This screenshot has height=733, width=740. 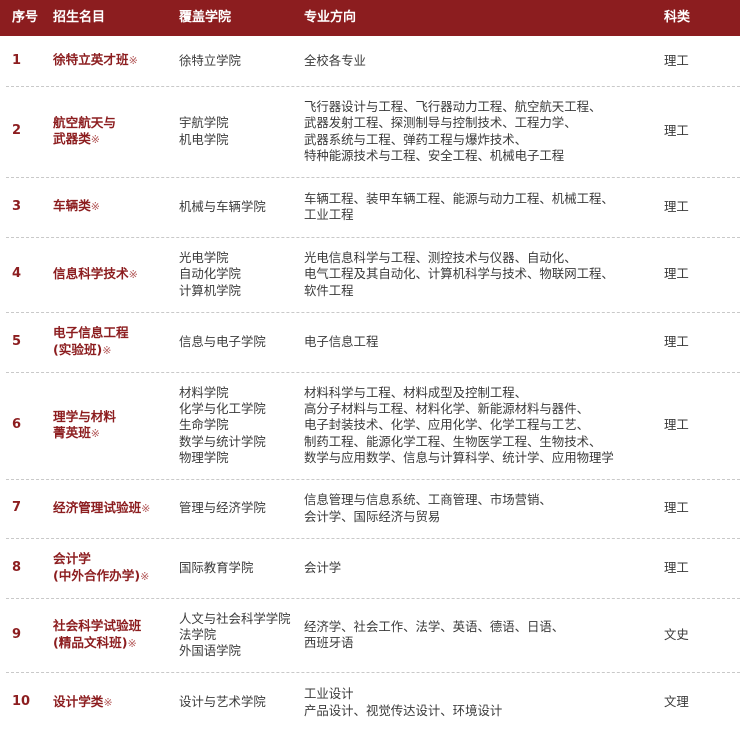 I want to click on college-lines: 宇航学院 机电学院, so click(x=204, y=131).